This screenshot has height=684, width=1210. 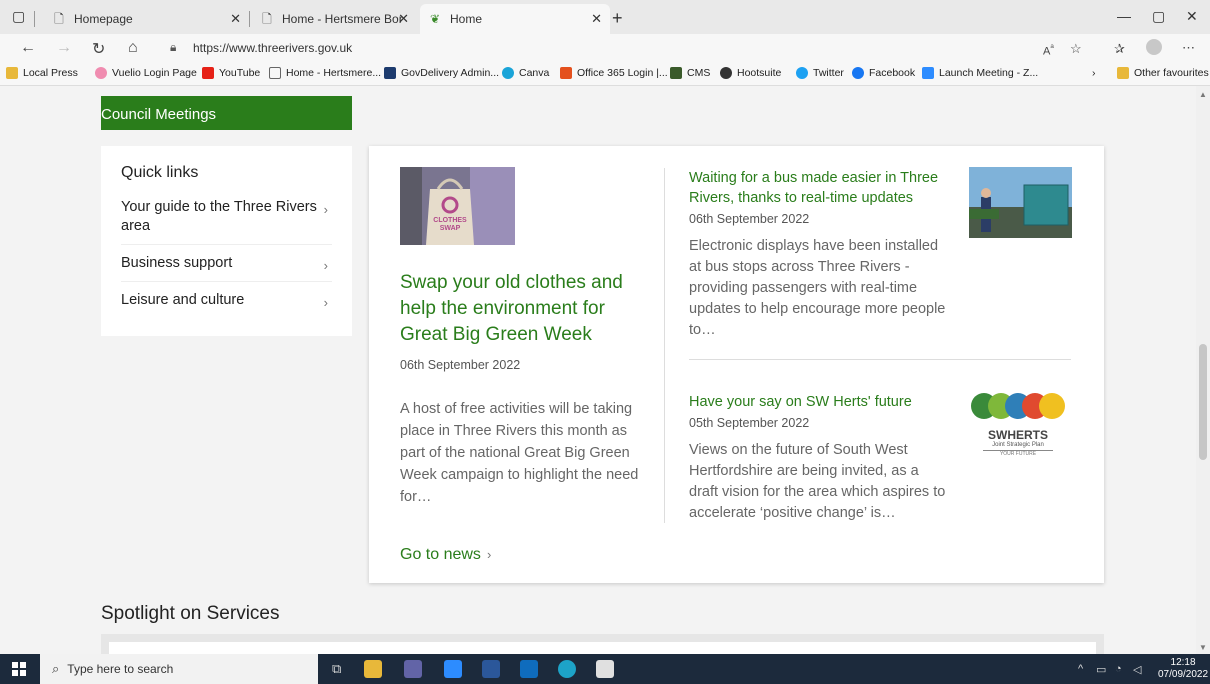 What do you see at coordinates (173, 47) in the screenshot?
I see `lock-icon: 🔒︎` at bounding box center [173, 47].